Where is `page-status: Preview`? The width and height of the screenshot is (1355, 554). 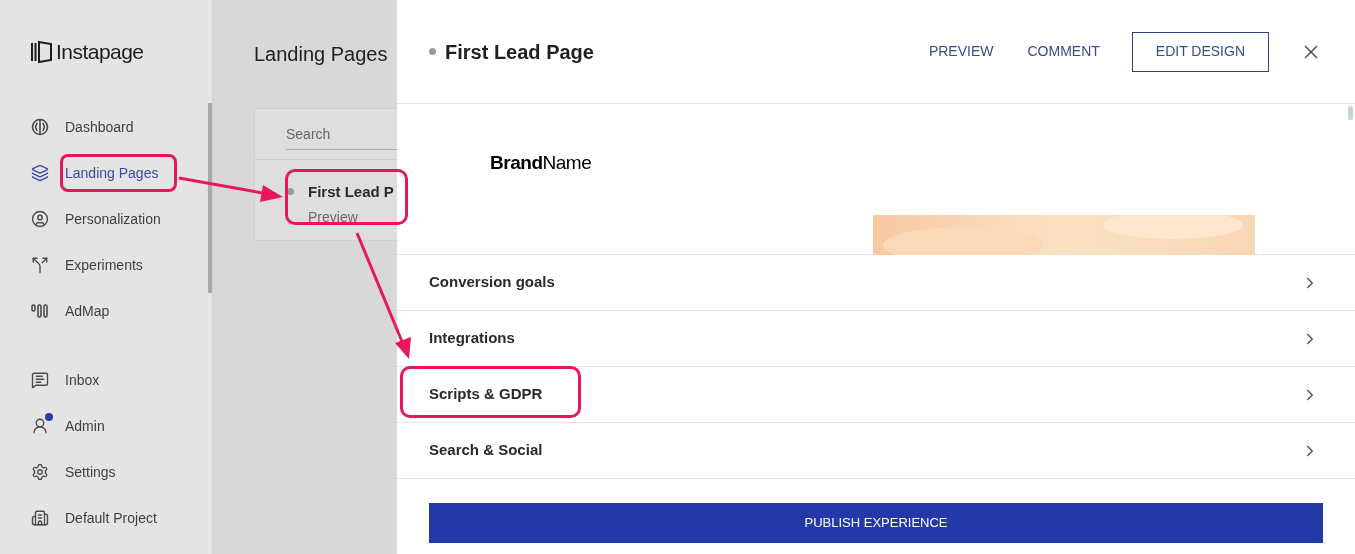 page-status: Preview is located at coordinates (333, 217).